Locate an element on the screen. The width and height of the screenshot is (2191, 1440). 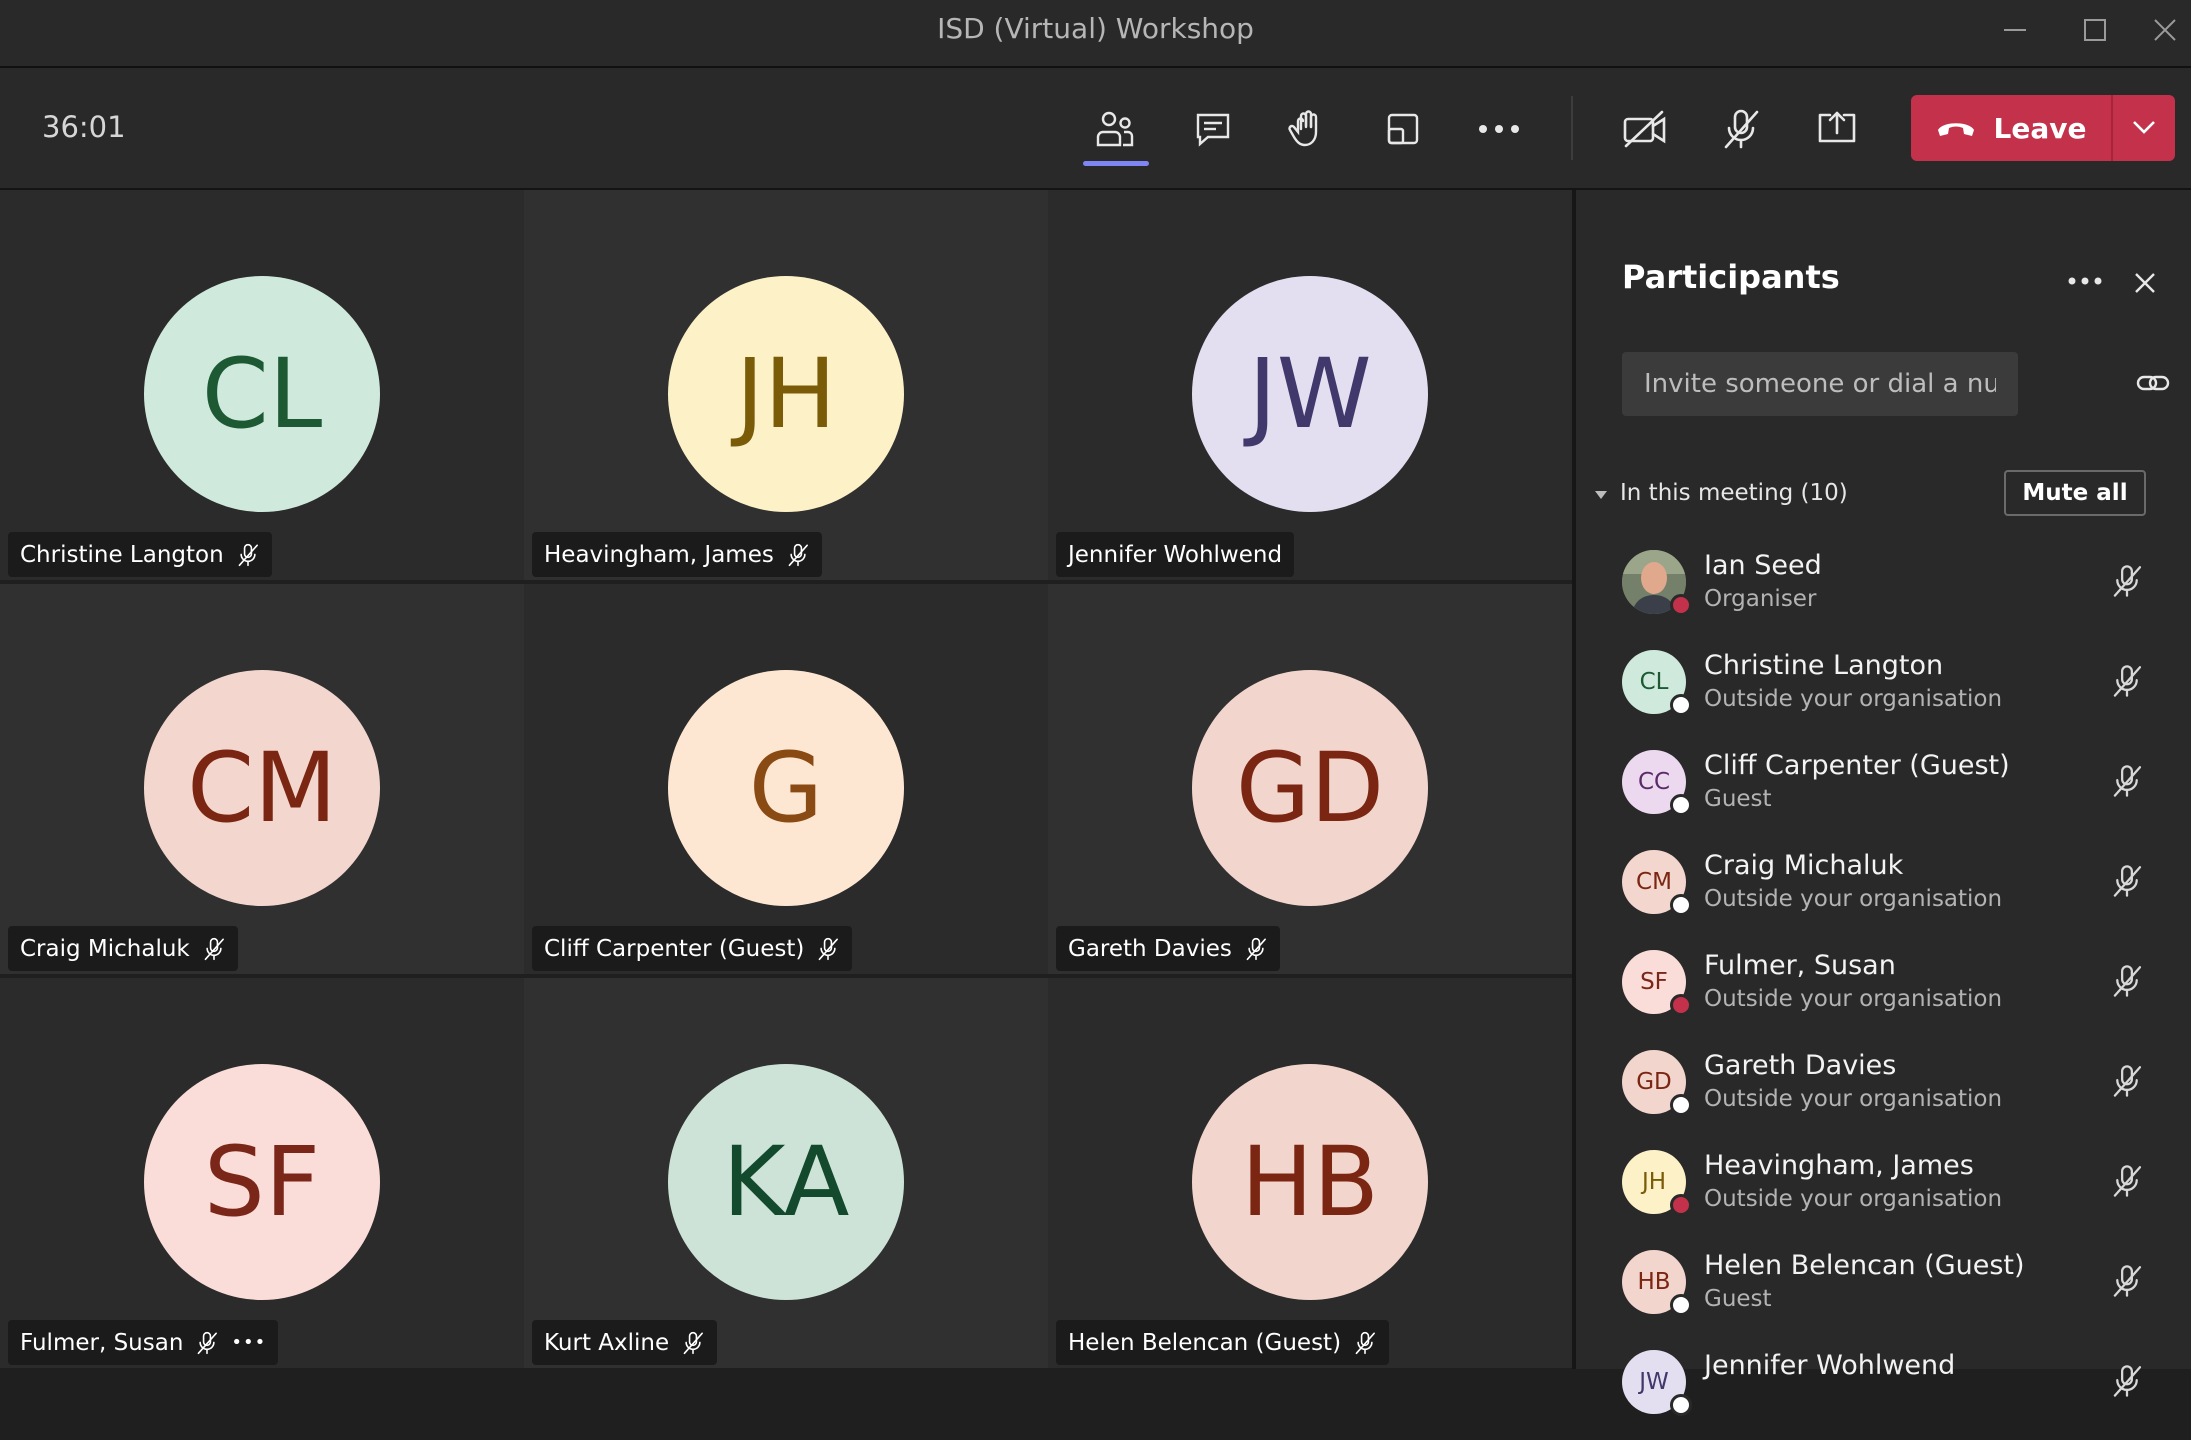
in-meeting-section-toggle: In this meeting (10) is located at coordinates (1721, 493).